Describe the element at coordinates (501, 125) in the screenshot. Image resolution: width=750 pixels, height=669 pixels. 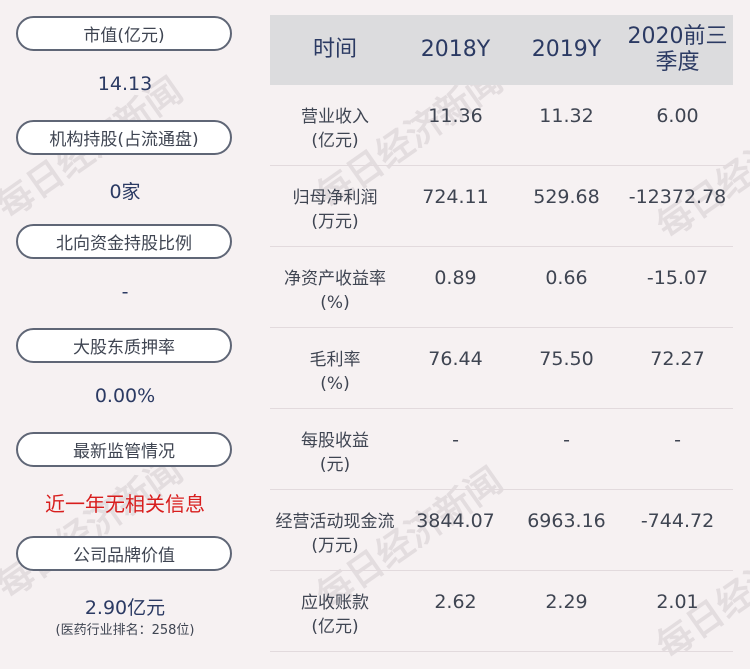
I see `table-row: 营业收入 (亿元) 11.36 11.32 6.00` at that location.